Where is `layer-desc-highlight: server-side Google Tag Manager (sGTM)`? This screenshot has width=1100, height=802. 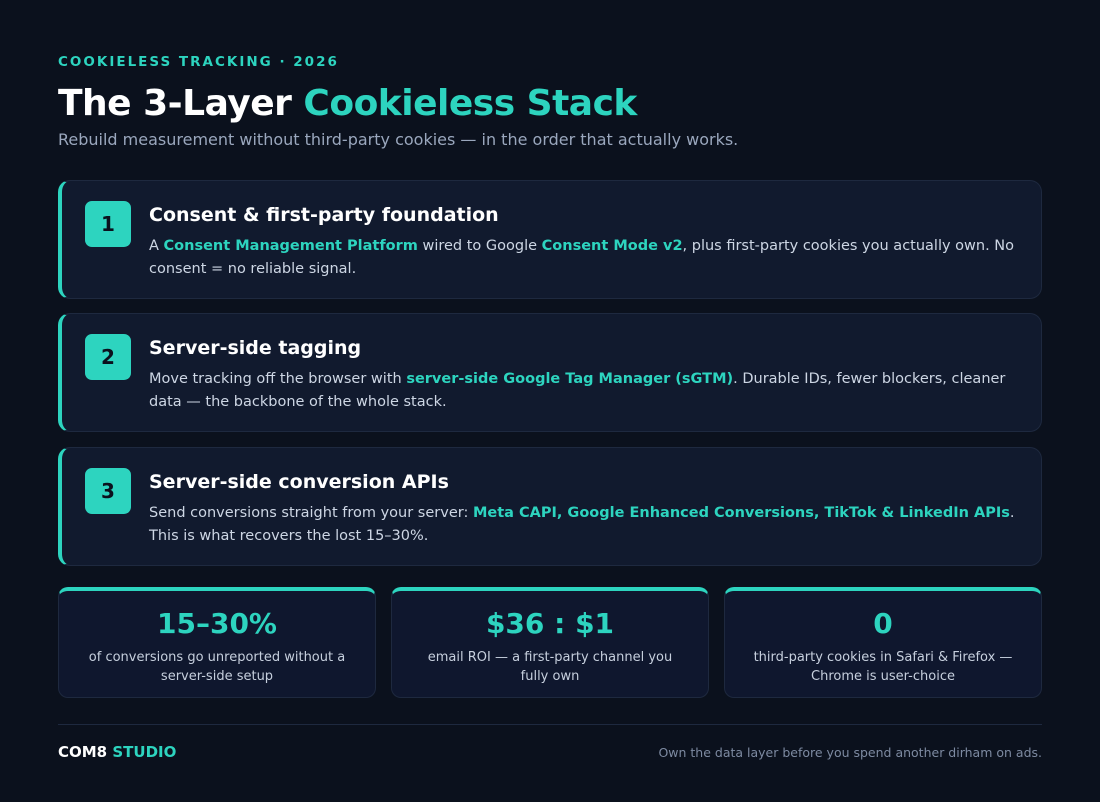 layer-desc-highlight: server-side Google Tag Manager (sGTM) is located at coordinates (570, 379).